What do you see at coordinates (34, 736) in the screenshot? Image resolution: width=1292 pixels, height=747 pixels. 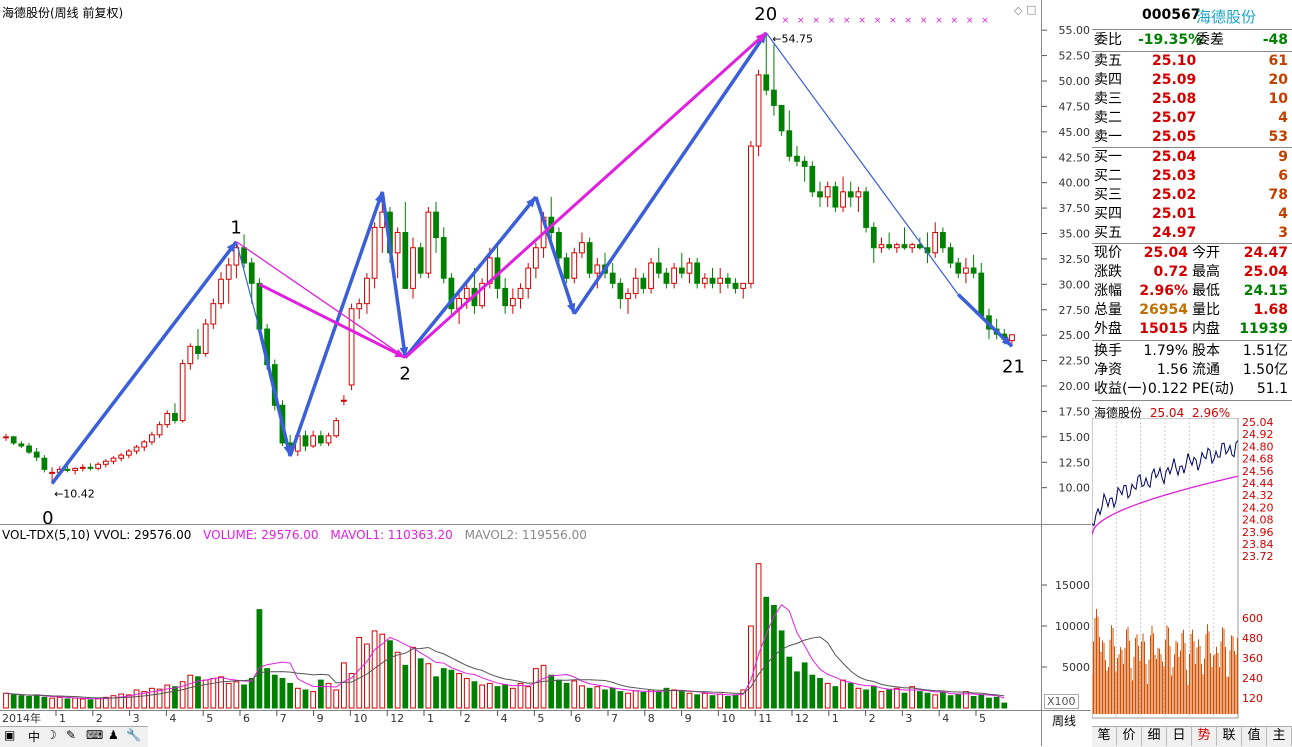 I see `zhong-label: 中` at bounding box center [34, 736].